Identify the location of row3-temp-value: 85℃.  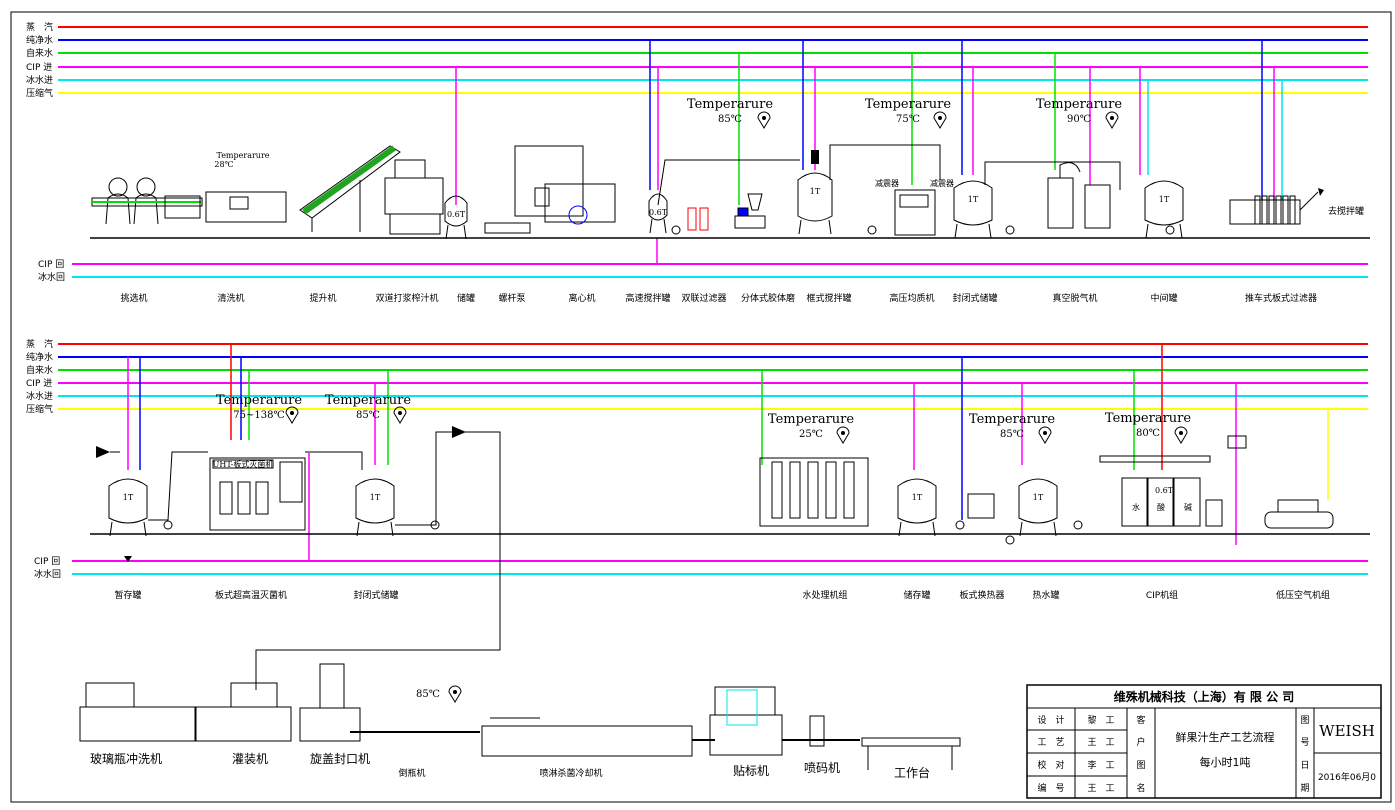
(428, 694).